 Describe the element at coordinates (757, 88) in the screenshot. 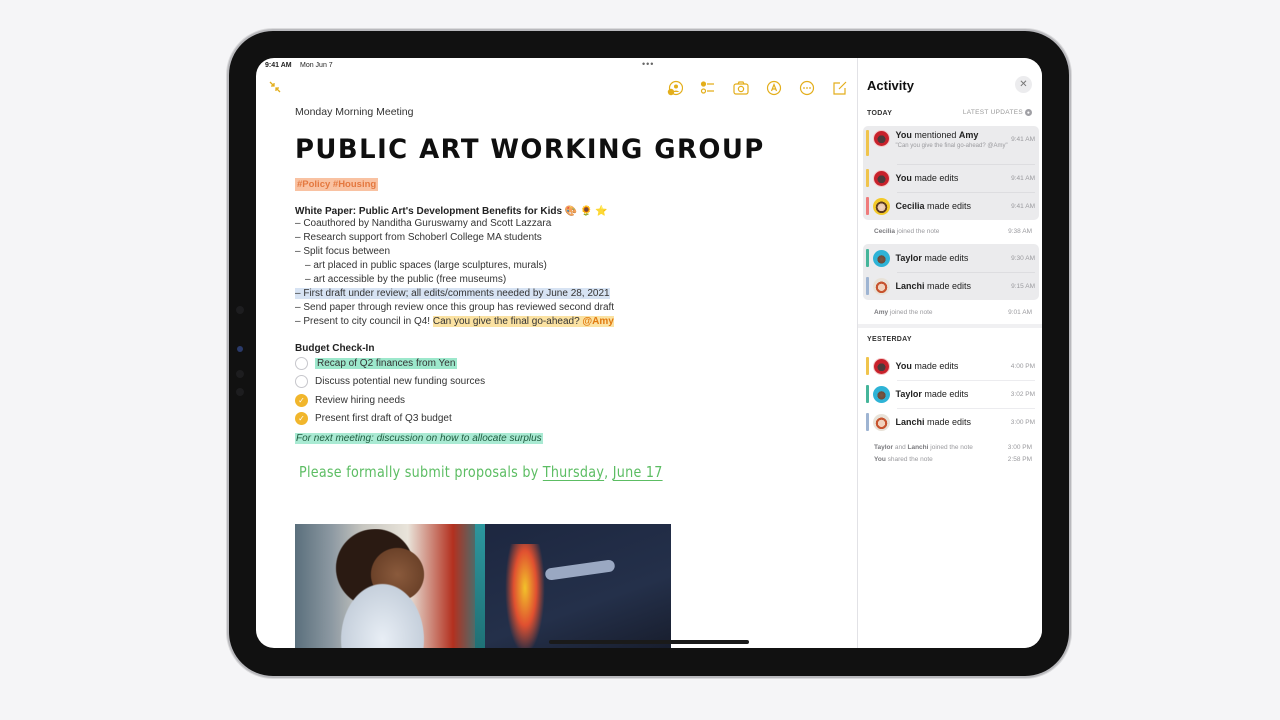

I see `note-toolbar` at that location.